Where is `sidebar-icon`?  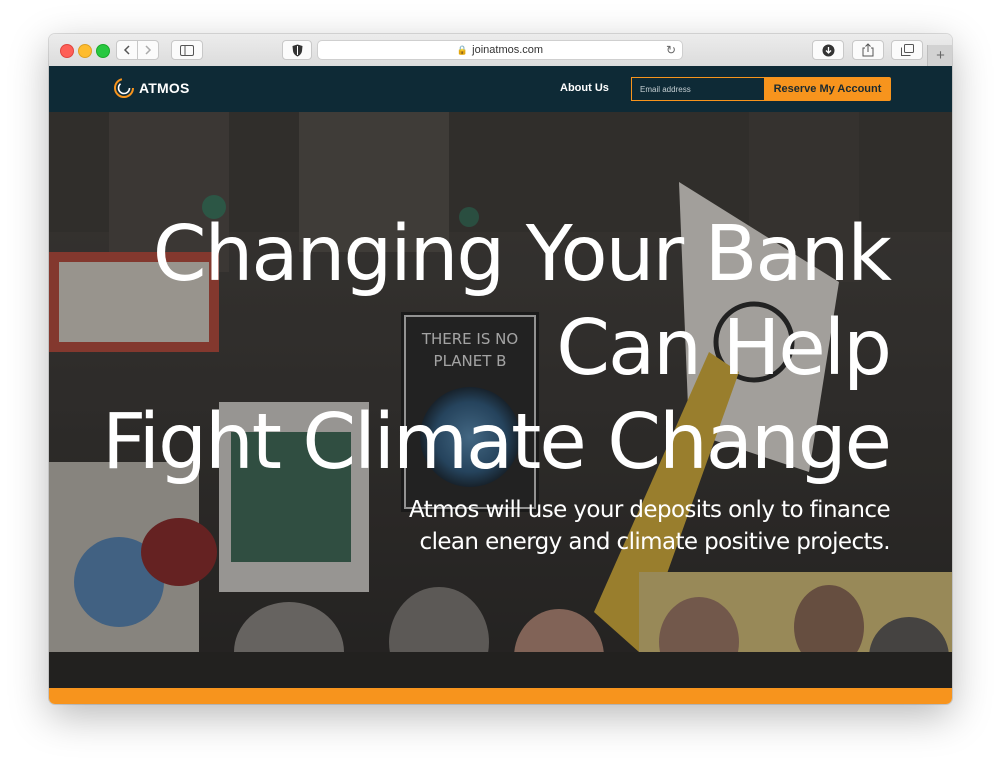 sidebar-icon is located at coordinates (187, 50).